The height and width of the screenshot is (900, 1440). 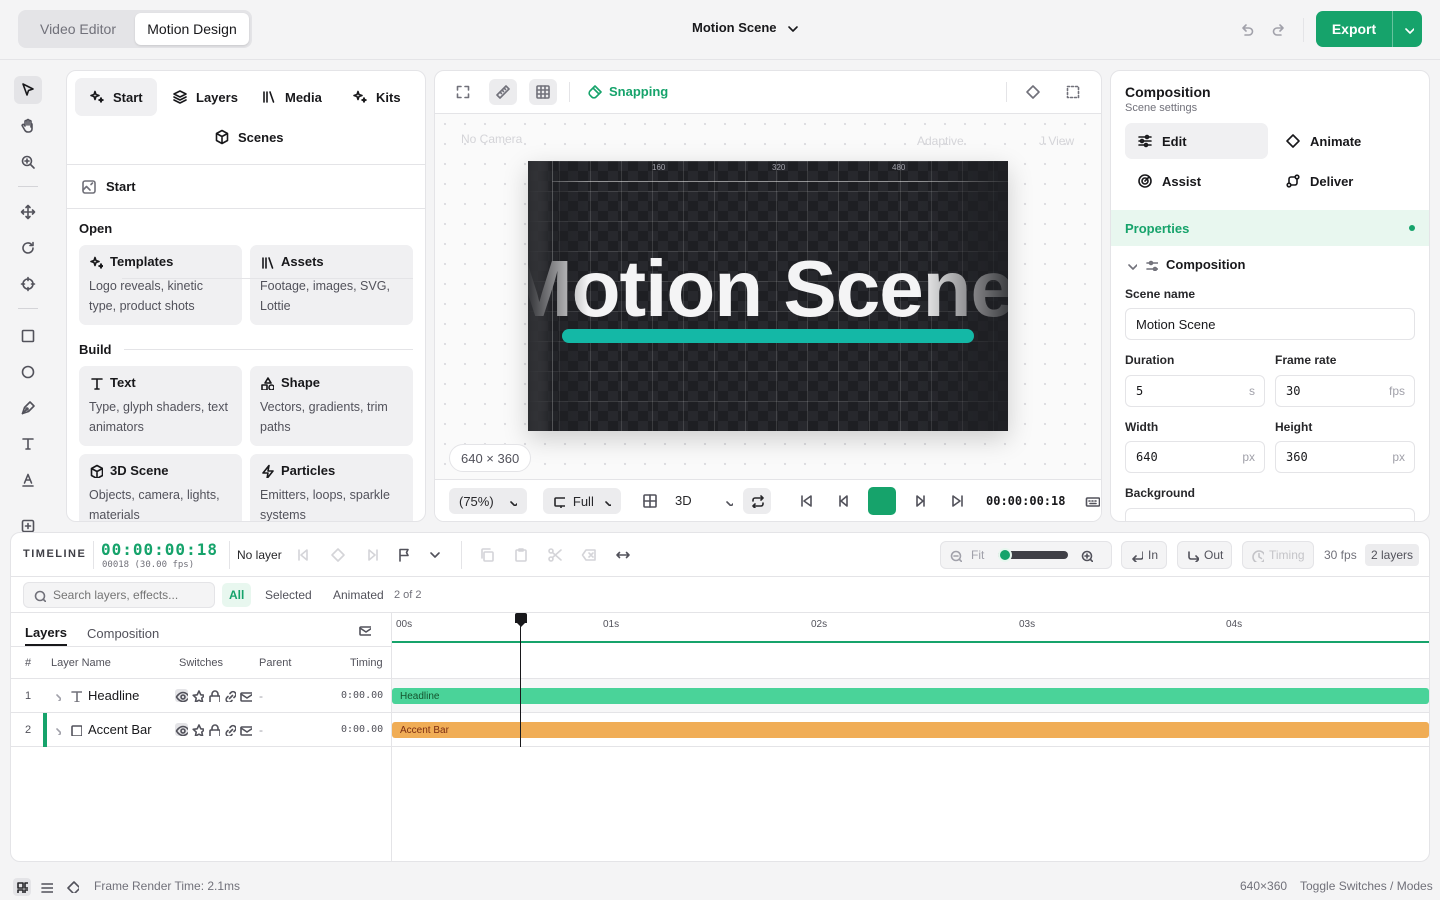 I want to click on paste-icon, so click(x=521, y=555).